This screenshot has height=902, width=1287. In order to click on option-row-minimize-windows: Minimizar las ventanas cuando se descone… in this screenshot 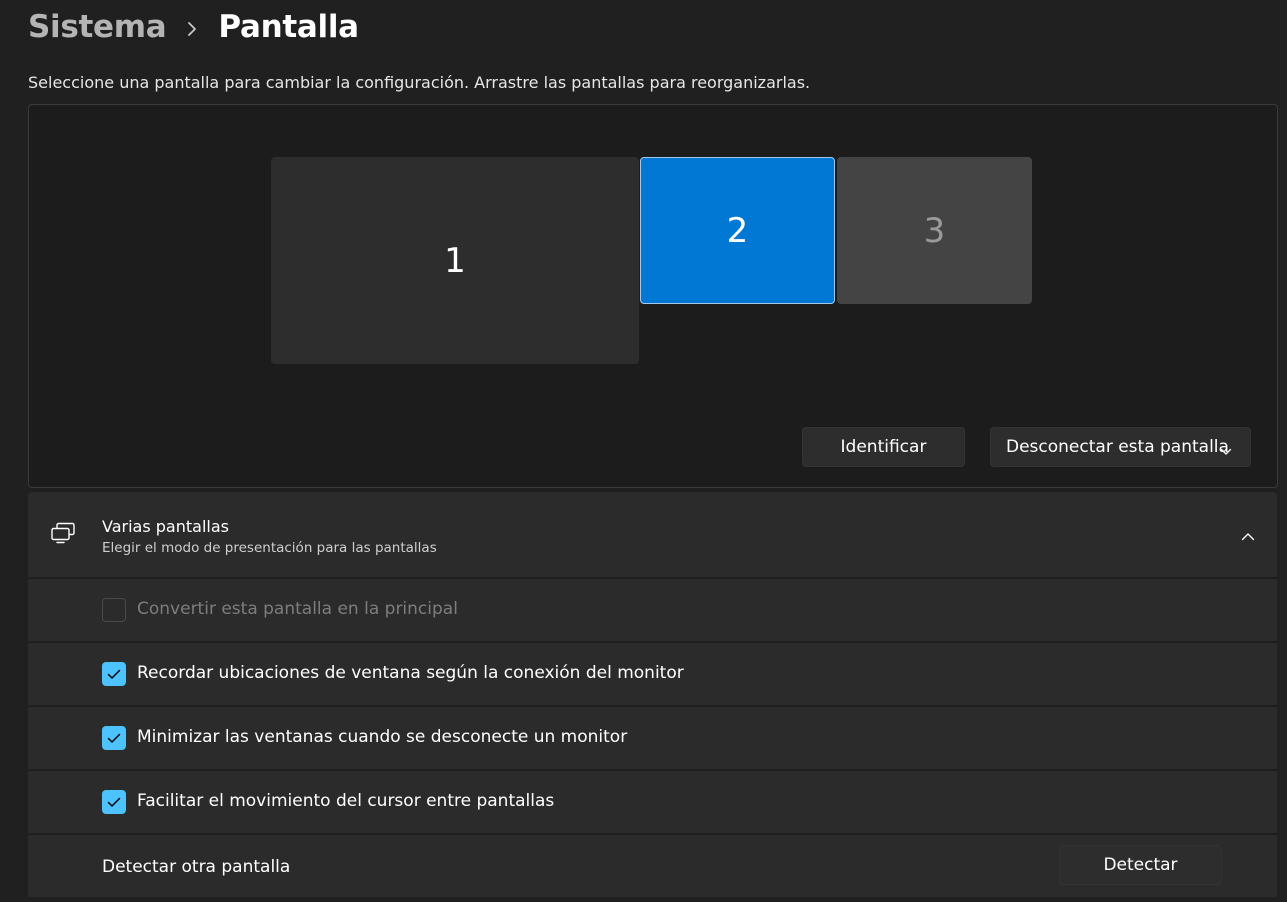, I will do `click(652, 737)`.